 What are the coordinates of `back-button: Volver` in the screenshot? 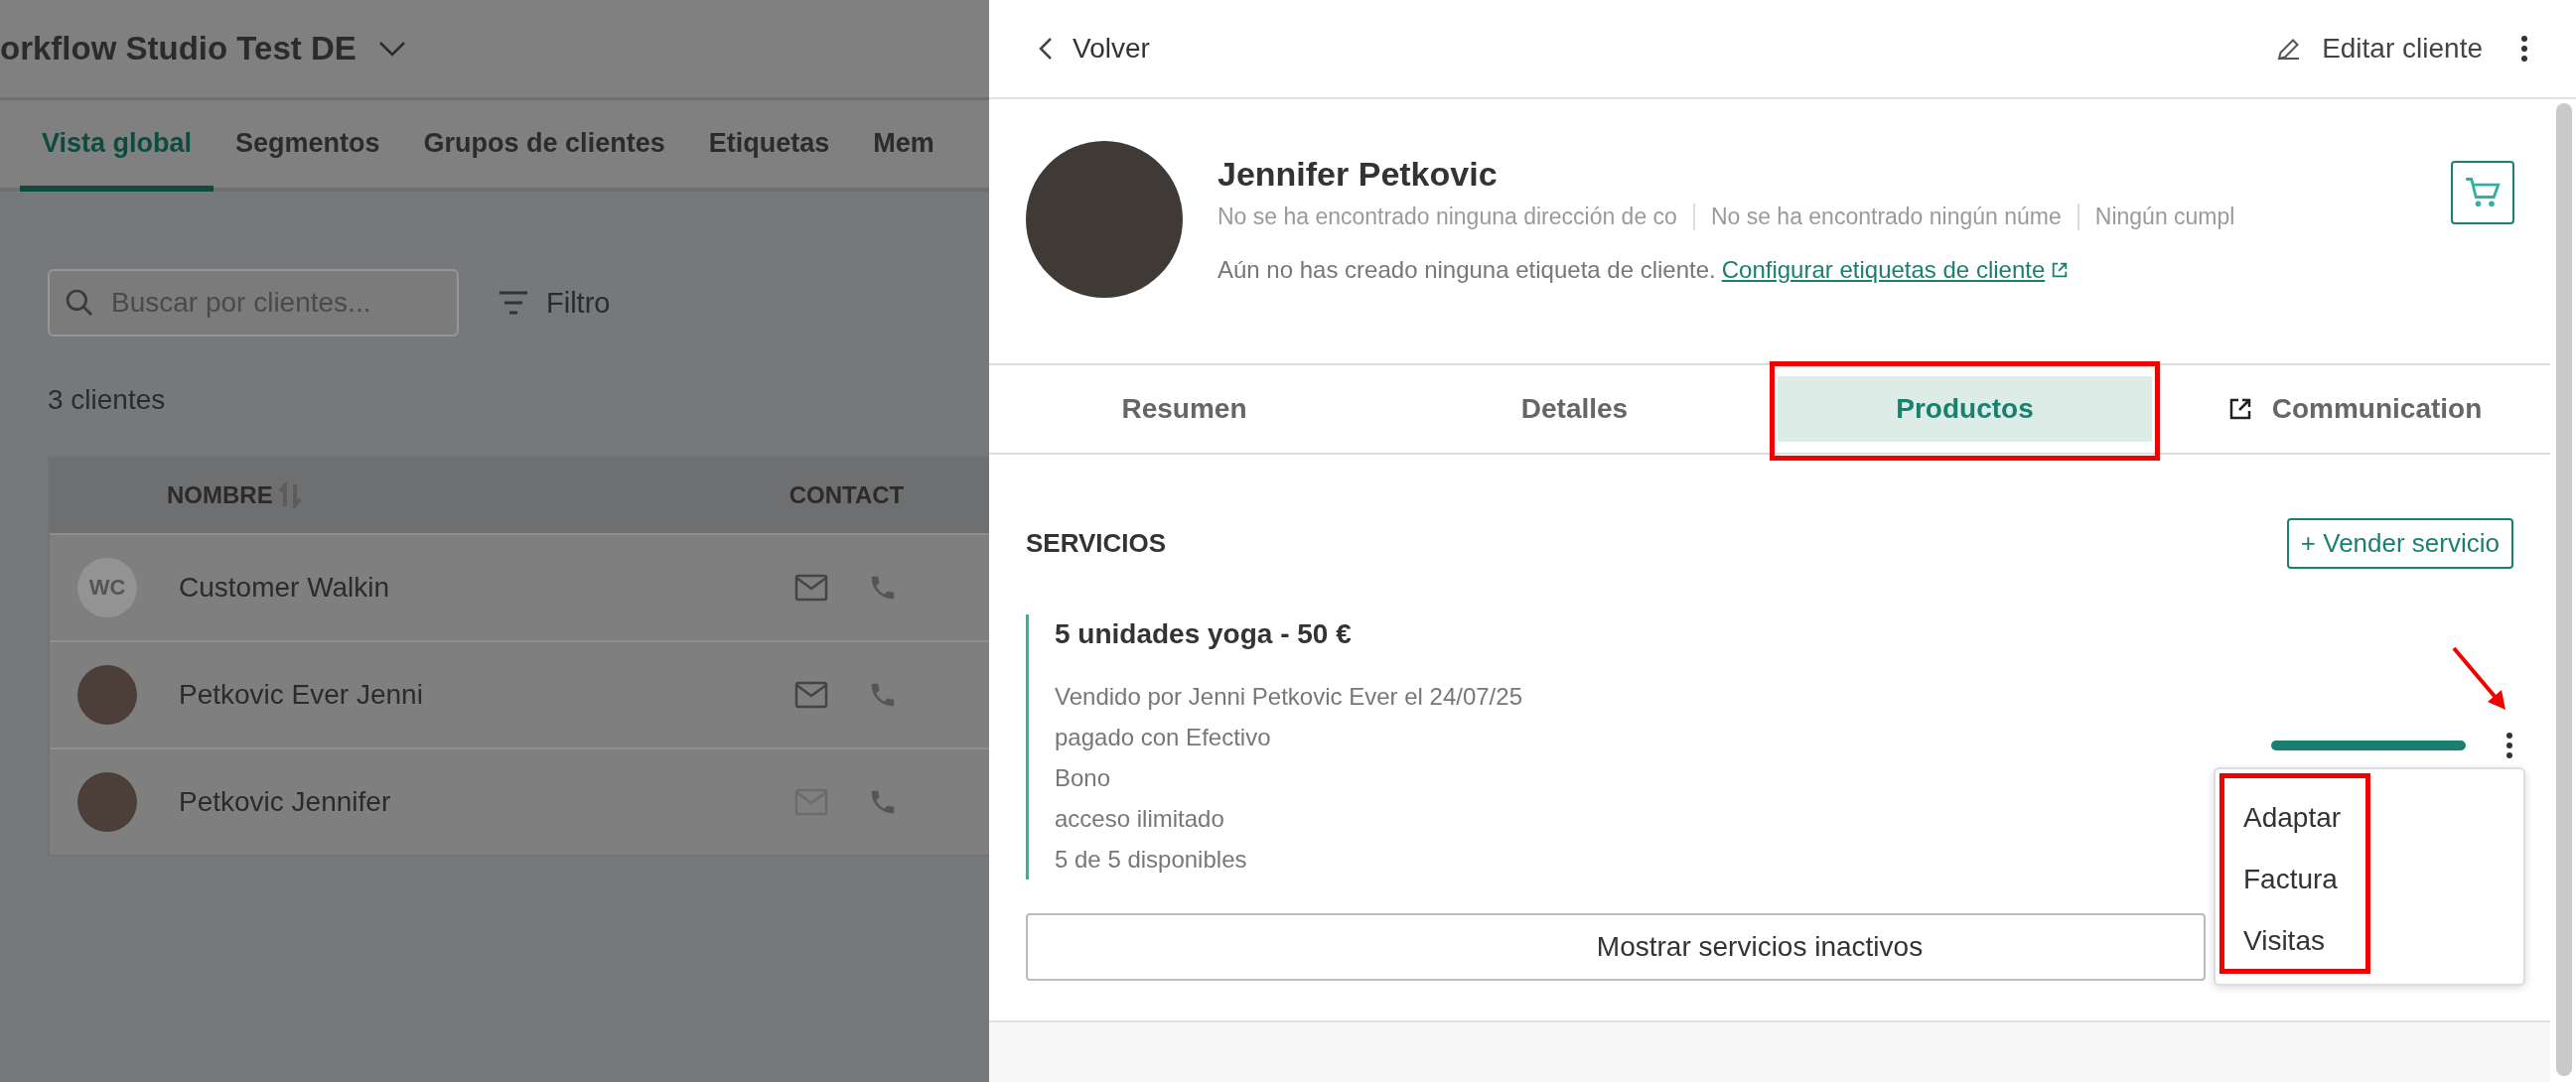 It's located at (1094, 49).